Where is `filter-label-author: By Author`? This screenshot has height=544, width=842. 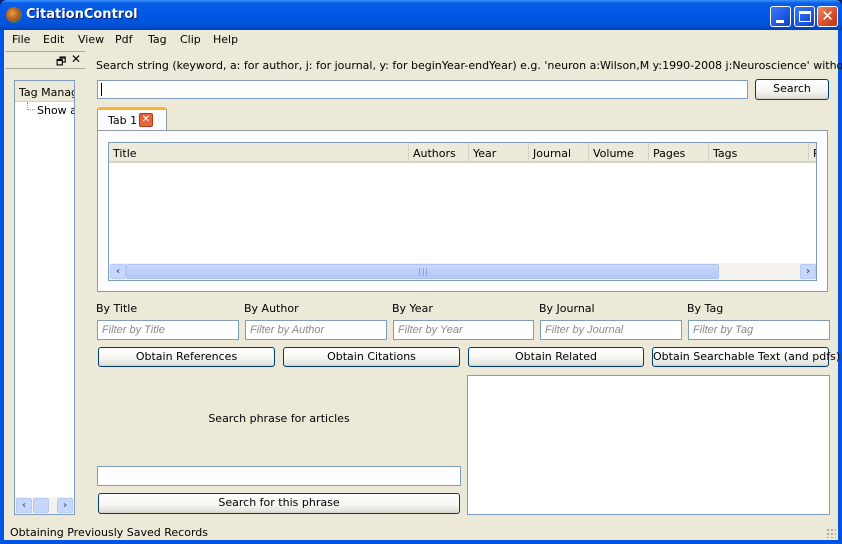
filter-label-author: By Author is located at coordinates (271, 308).